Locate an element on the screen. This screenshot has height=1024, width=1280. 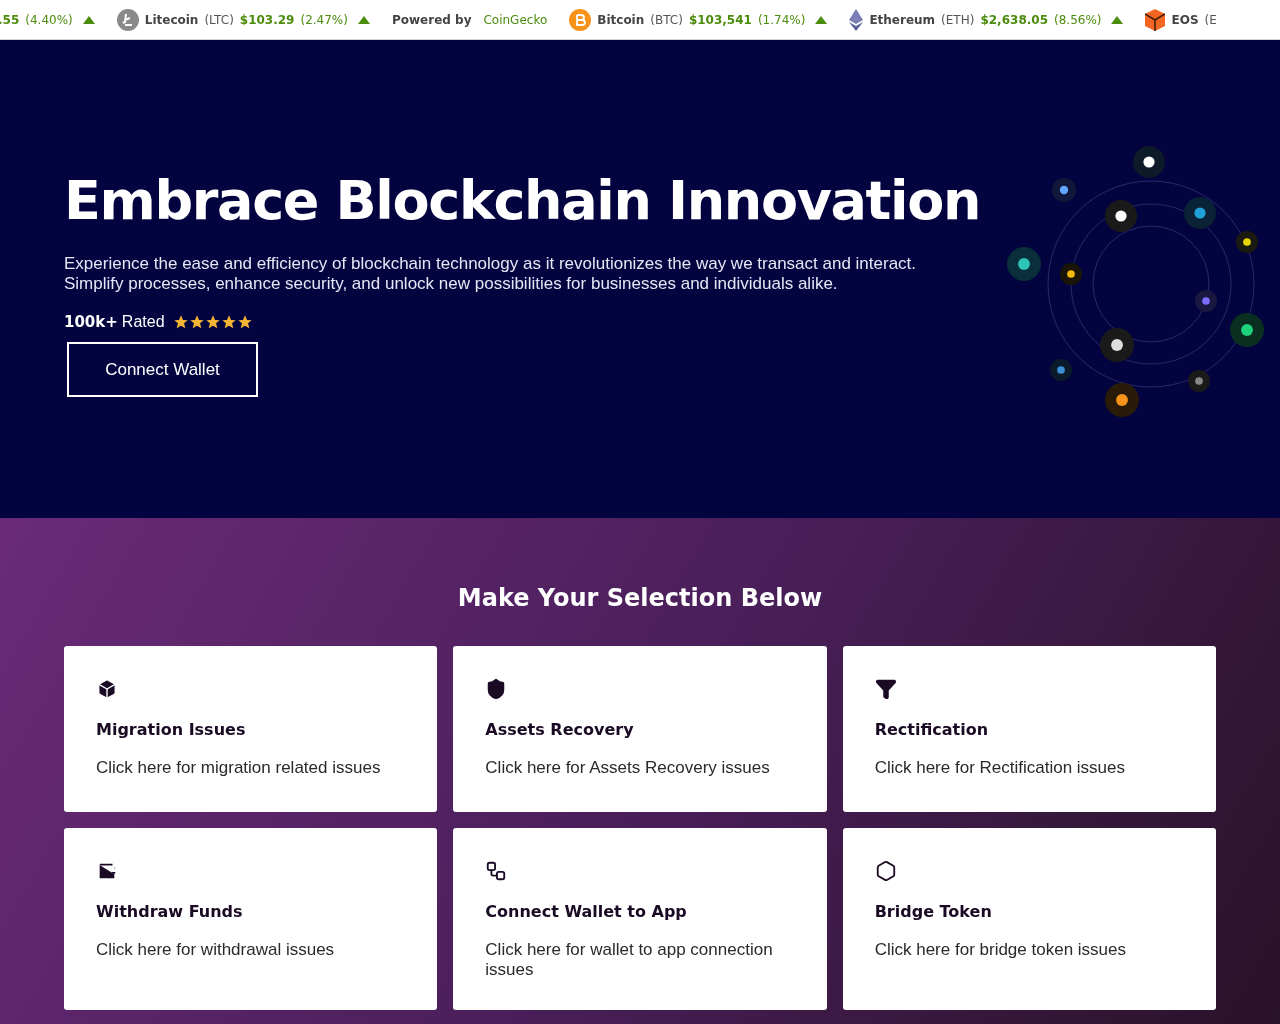
wallet-icon is located at coordinates (107, 871).